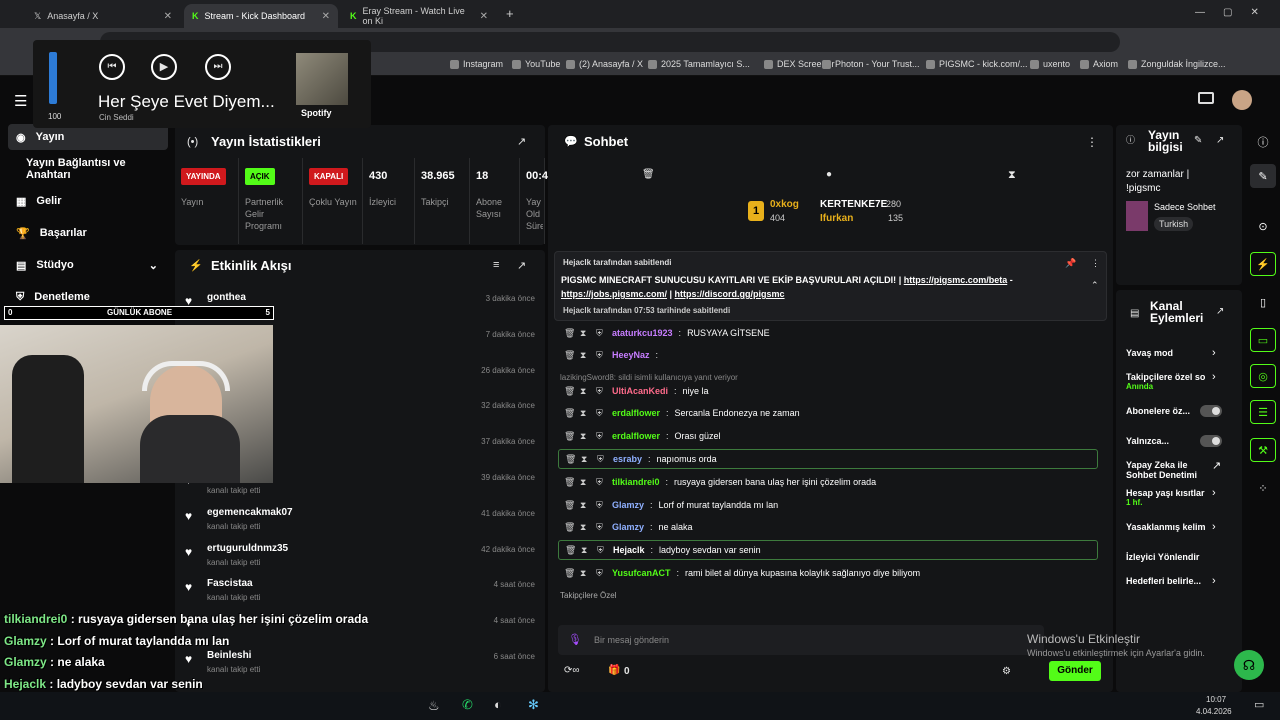  Describe the element at coordinates (1169, 498) in the screenshot. I see `channel-action: Hesap yaşı kısıtlar 1 hf.` at that location.